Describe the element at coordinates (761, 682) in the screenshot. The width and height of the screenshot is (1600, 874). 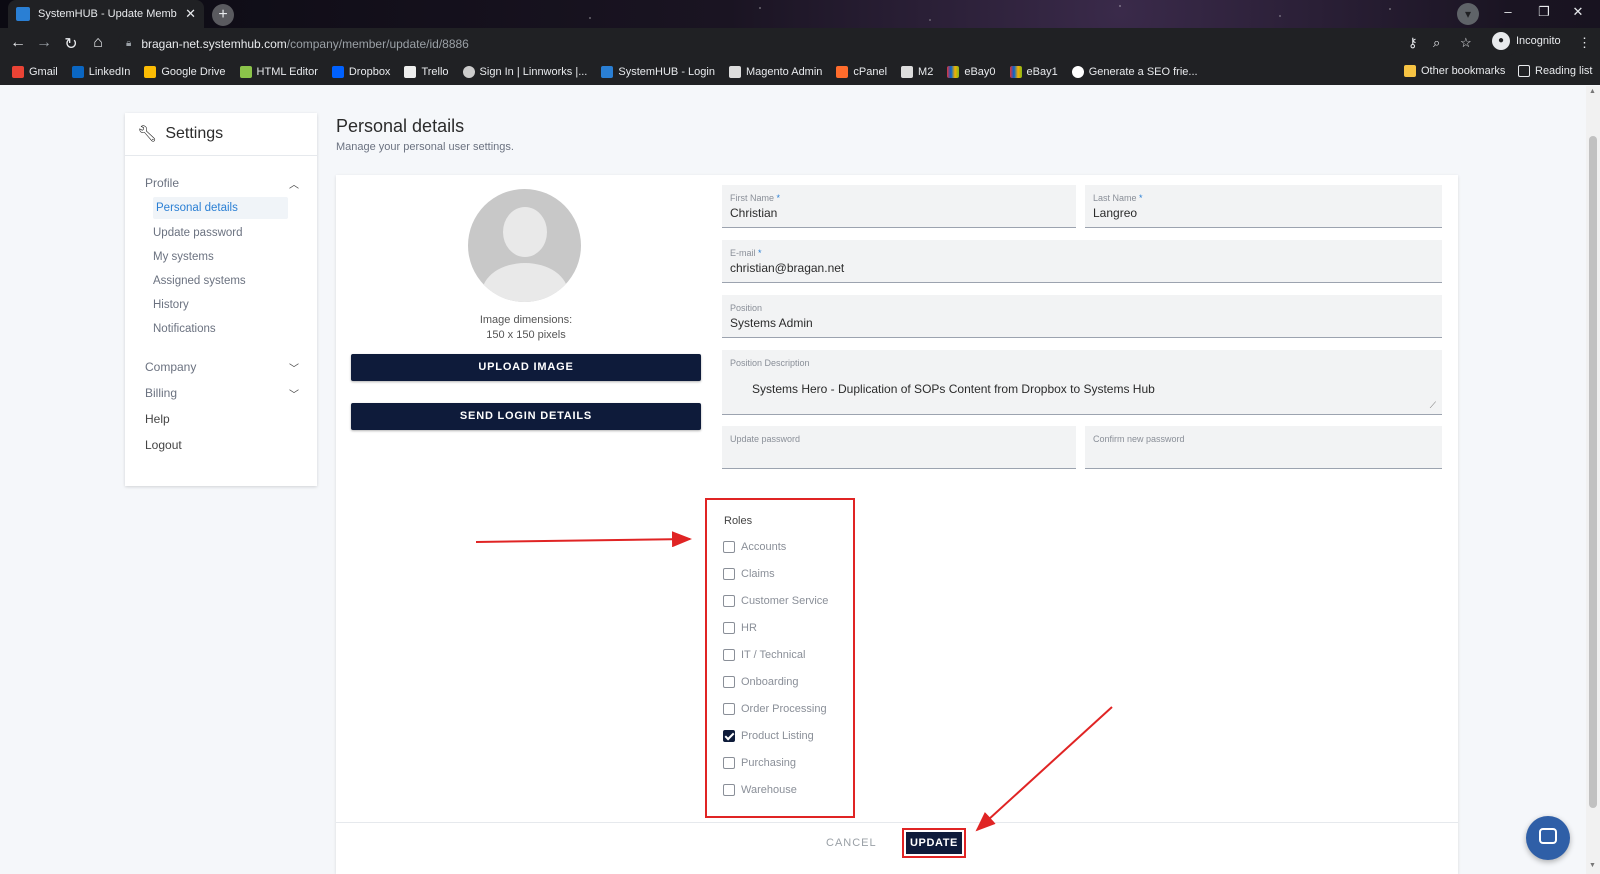
I see `role-onboarding: Onboarding` at that location.